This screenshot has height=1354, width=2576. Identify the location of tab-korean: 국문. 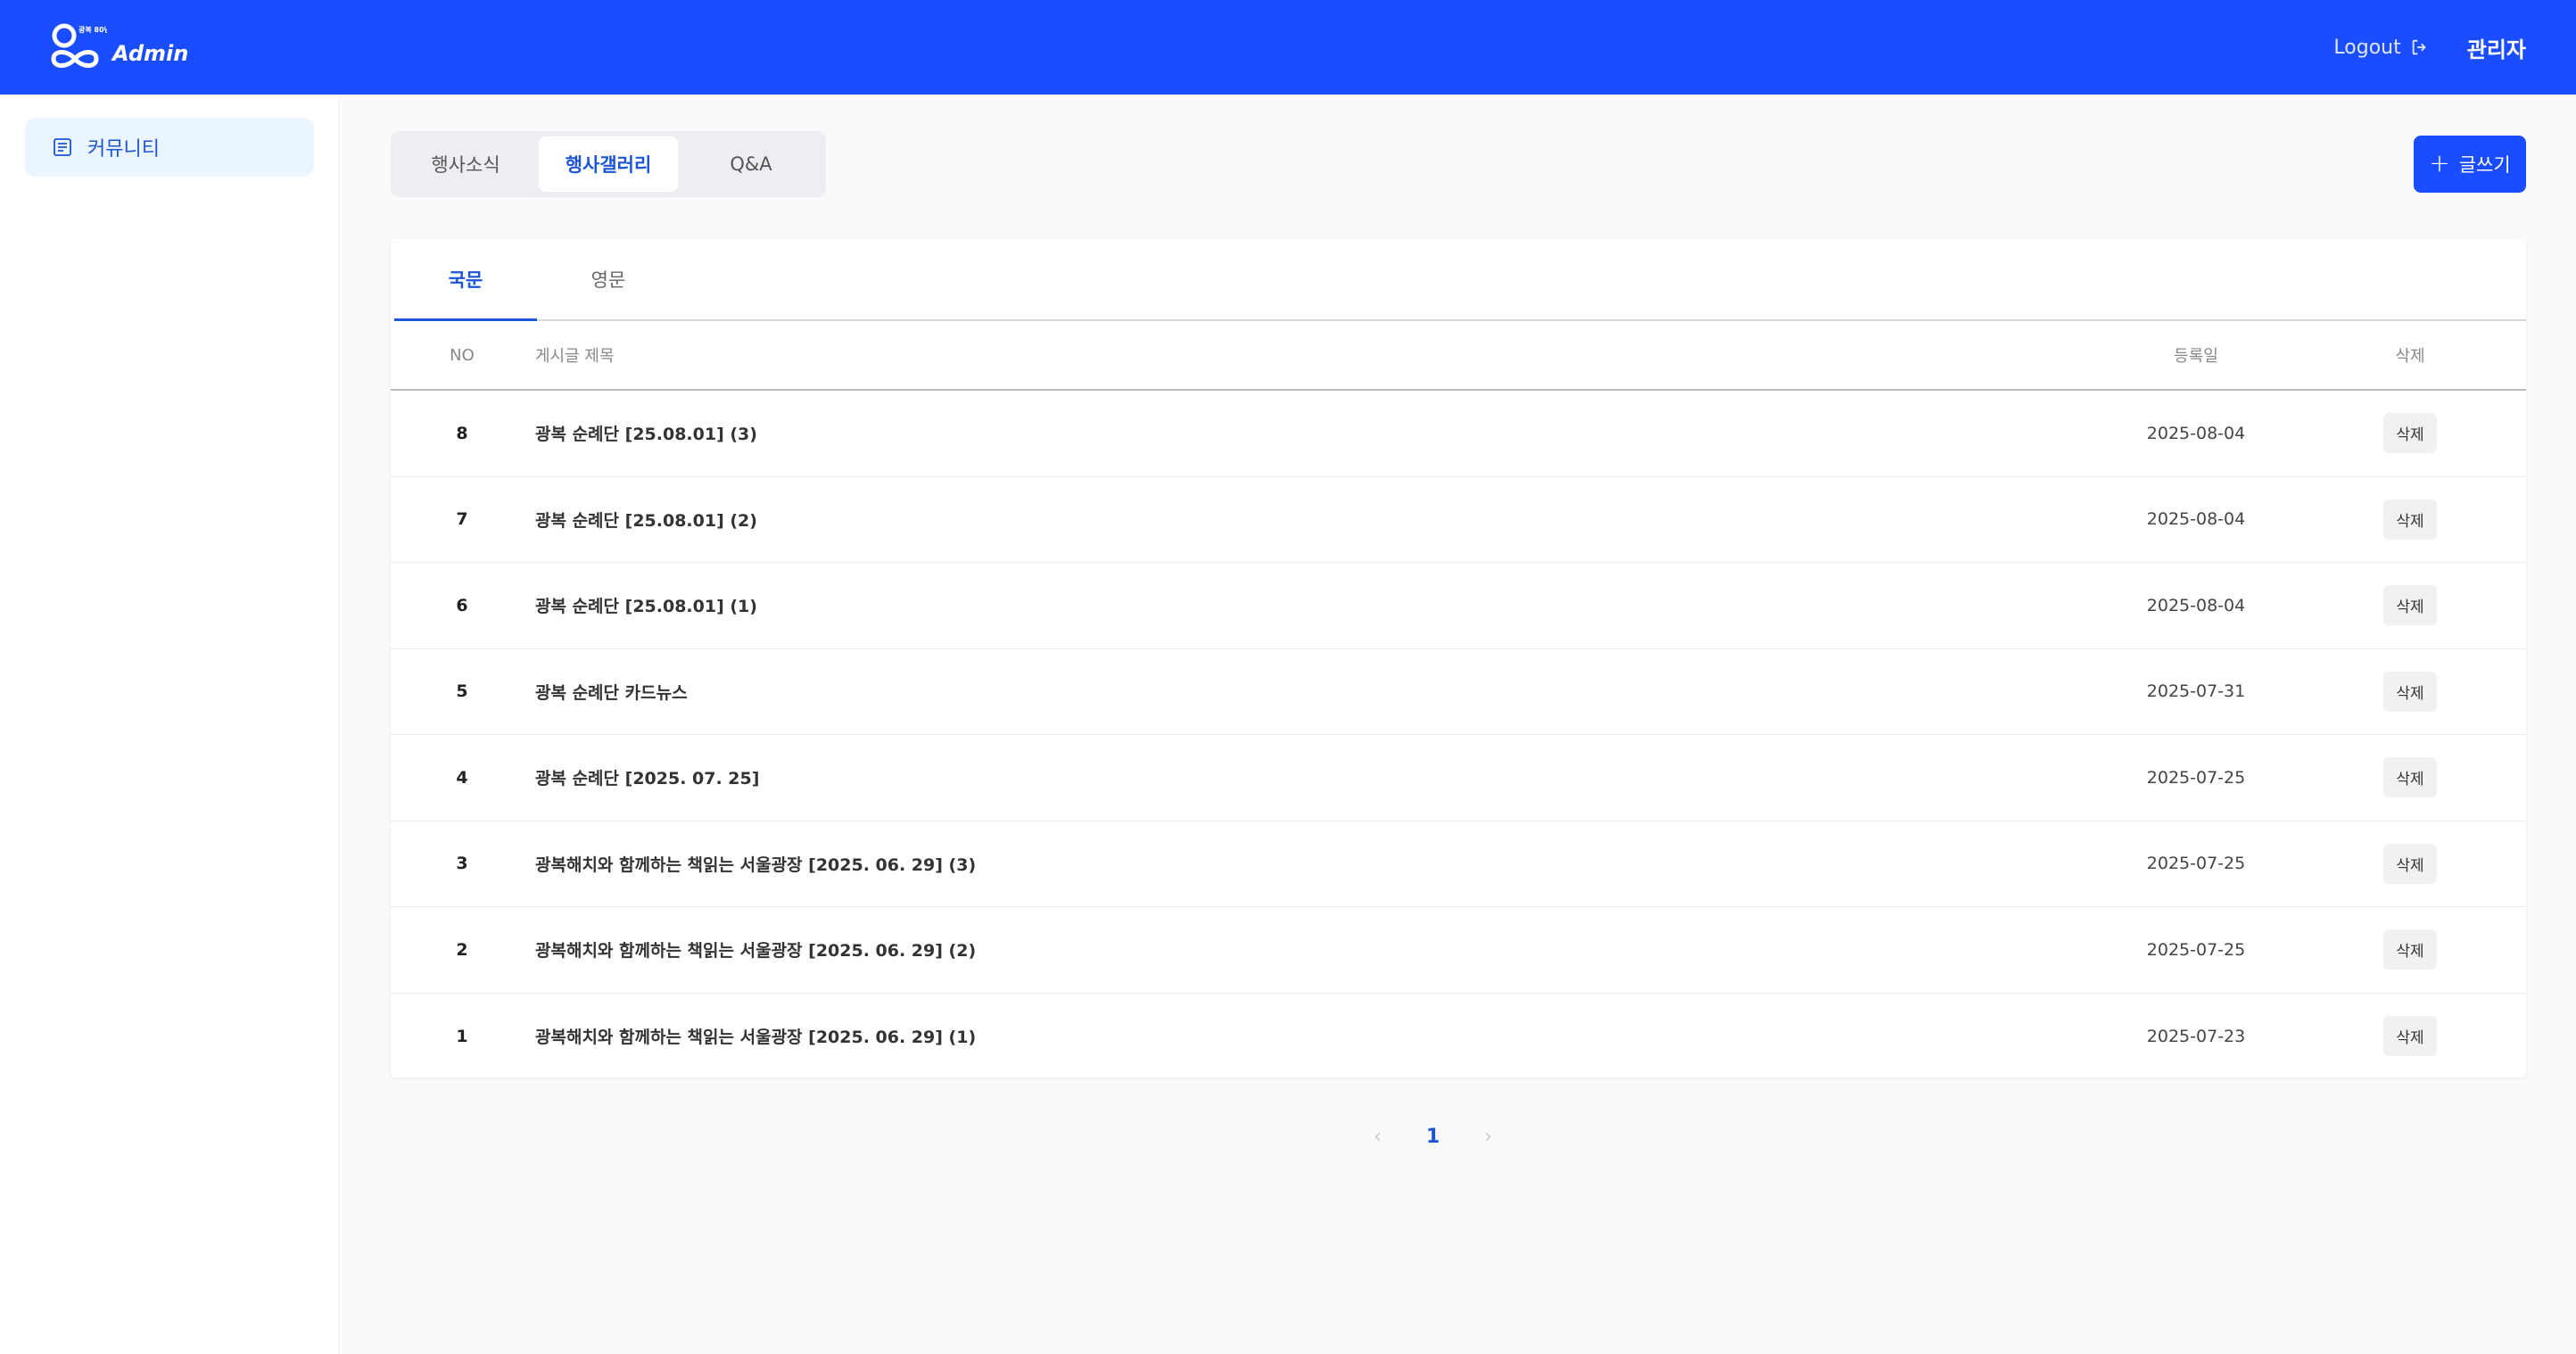
(466, 280).